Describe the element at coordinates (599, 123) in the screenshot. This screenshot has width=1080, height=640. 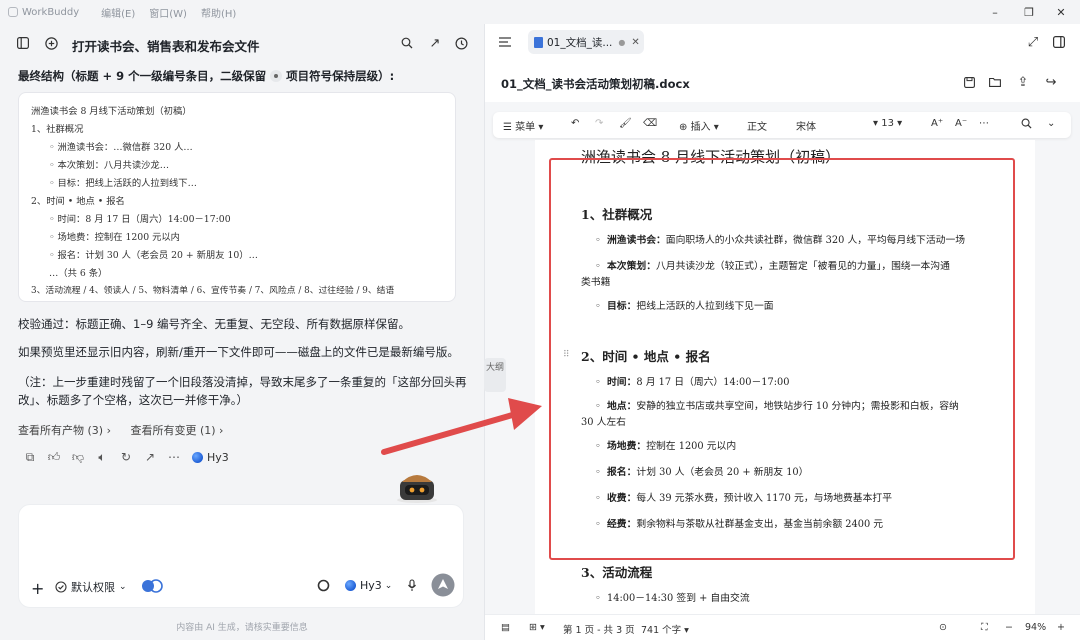
I see `redo-icon: ↷` at that location.